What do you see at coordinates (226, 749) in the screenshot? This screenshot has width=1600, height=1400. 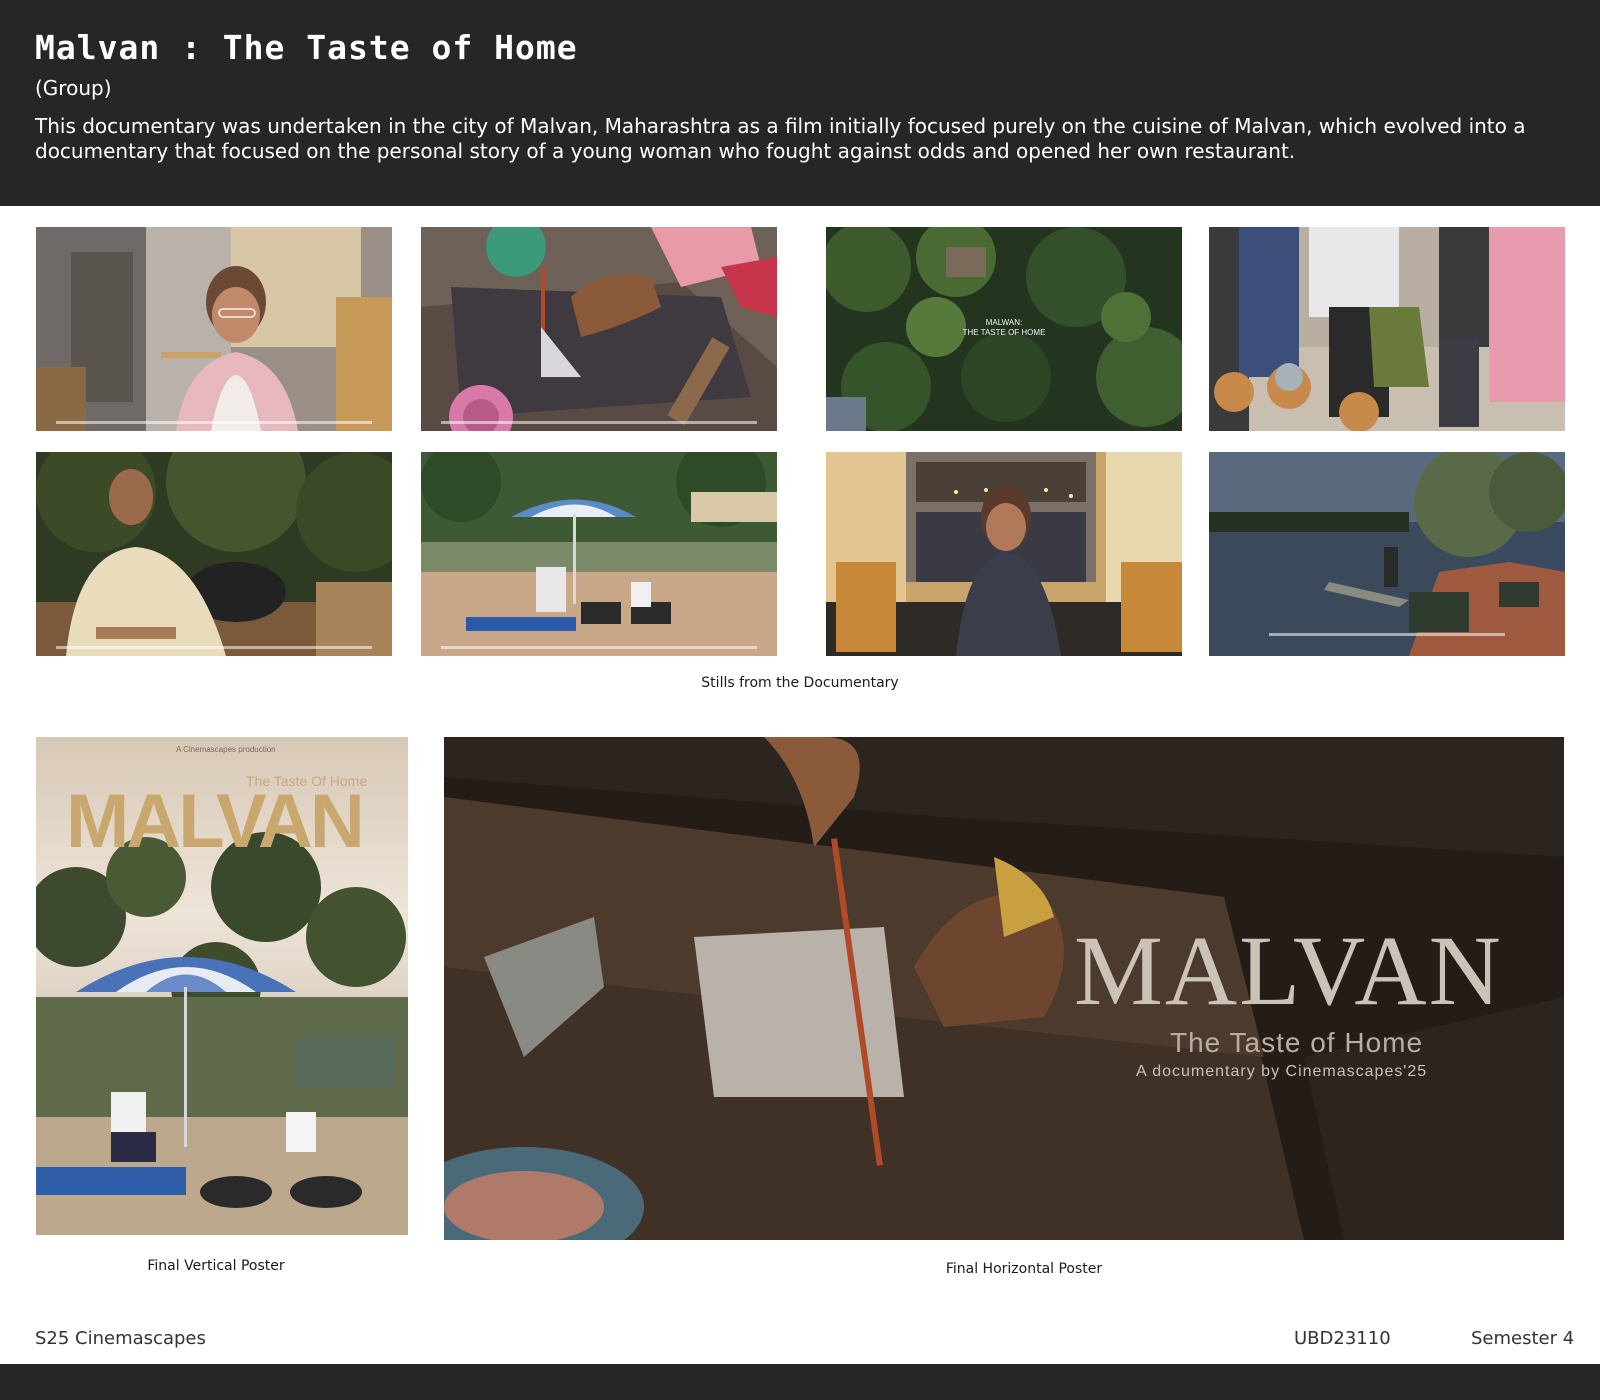 I see `vertical-poster-production: A Cinemascapes production` at bounding box center [226, 749].